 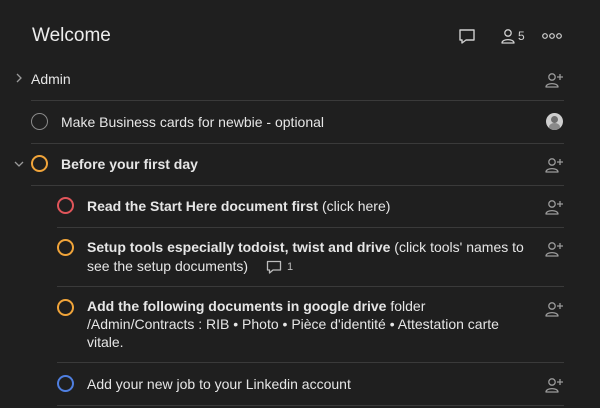 I want to click on members-button: 5, so click(x=512, y=36).